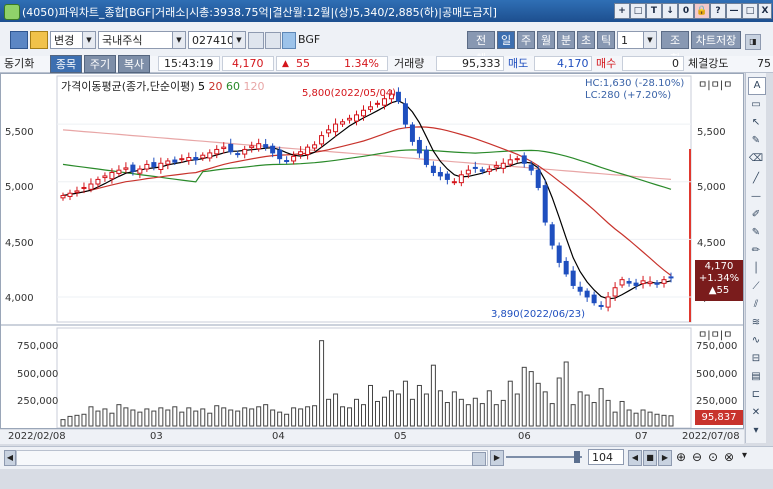  Describe the element at coordinates (100, 64) in the screenshot. I see `tab-period: 주기` at that location.